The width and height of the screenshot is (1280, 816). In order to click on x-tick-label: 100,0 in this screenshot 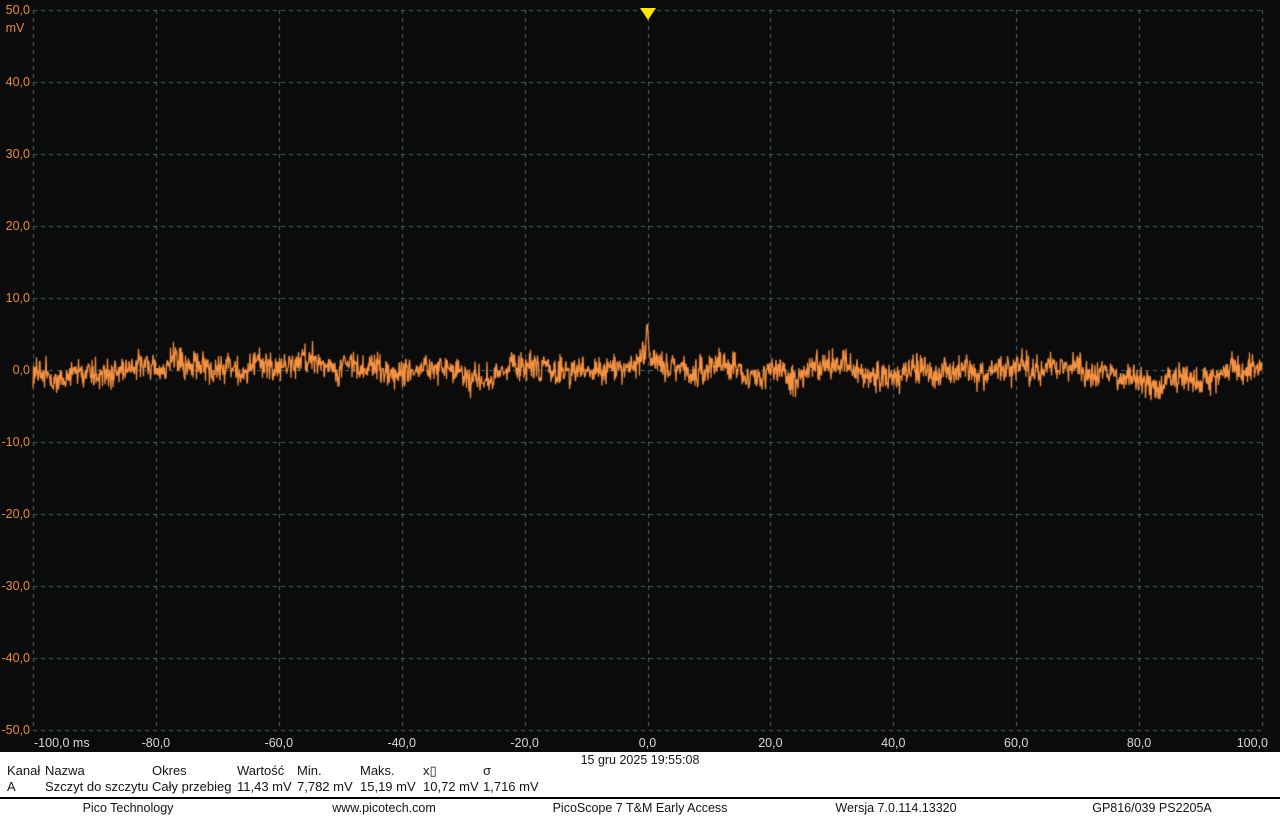, I will do `click(1252, 743)`.